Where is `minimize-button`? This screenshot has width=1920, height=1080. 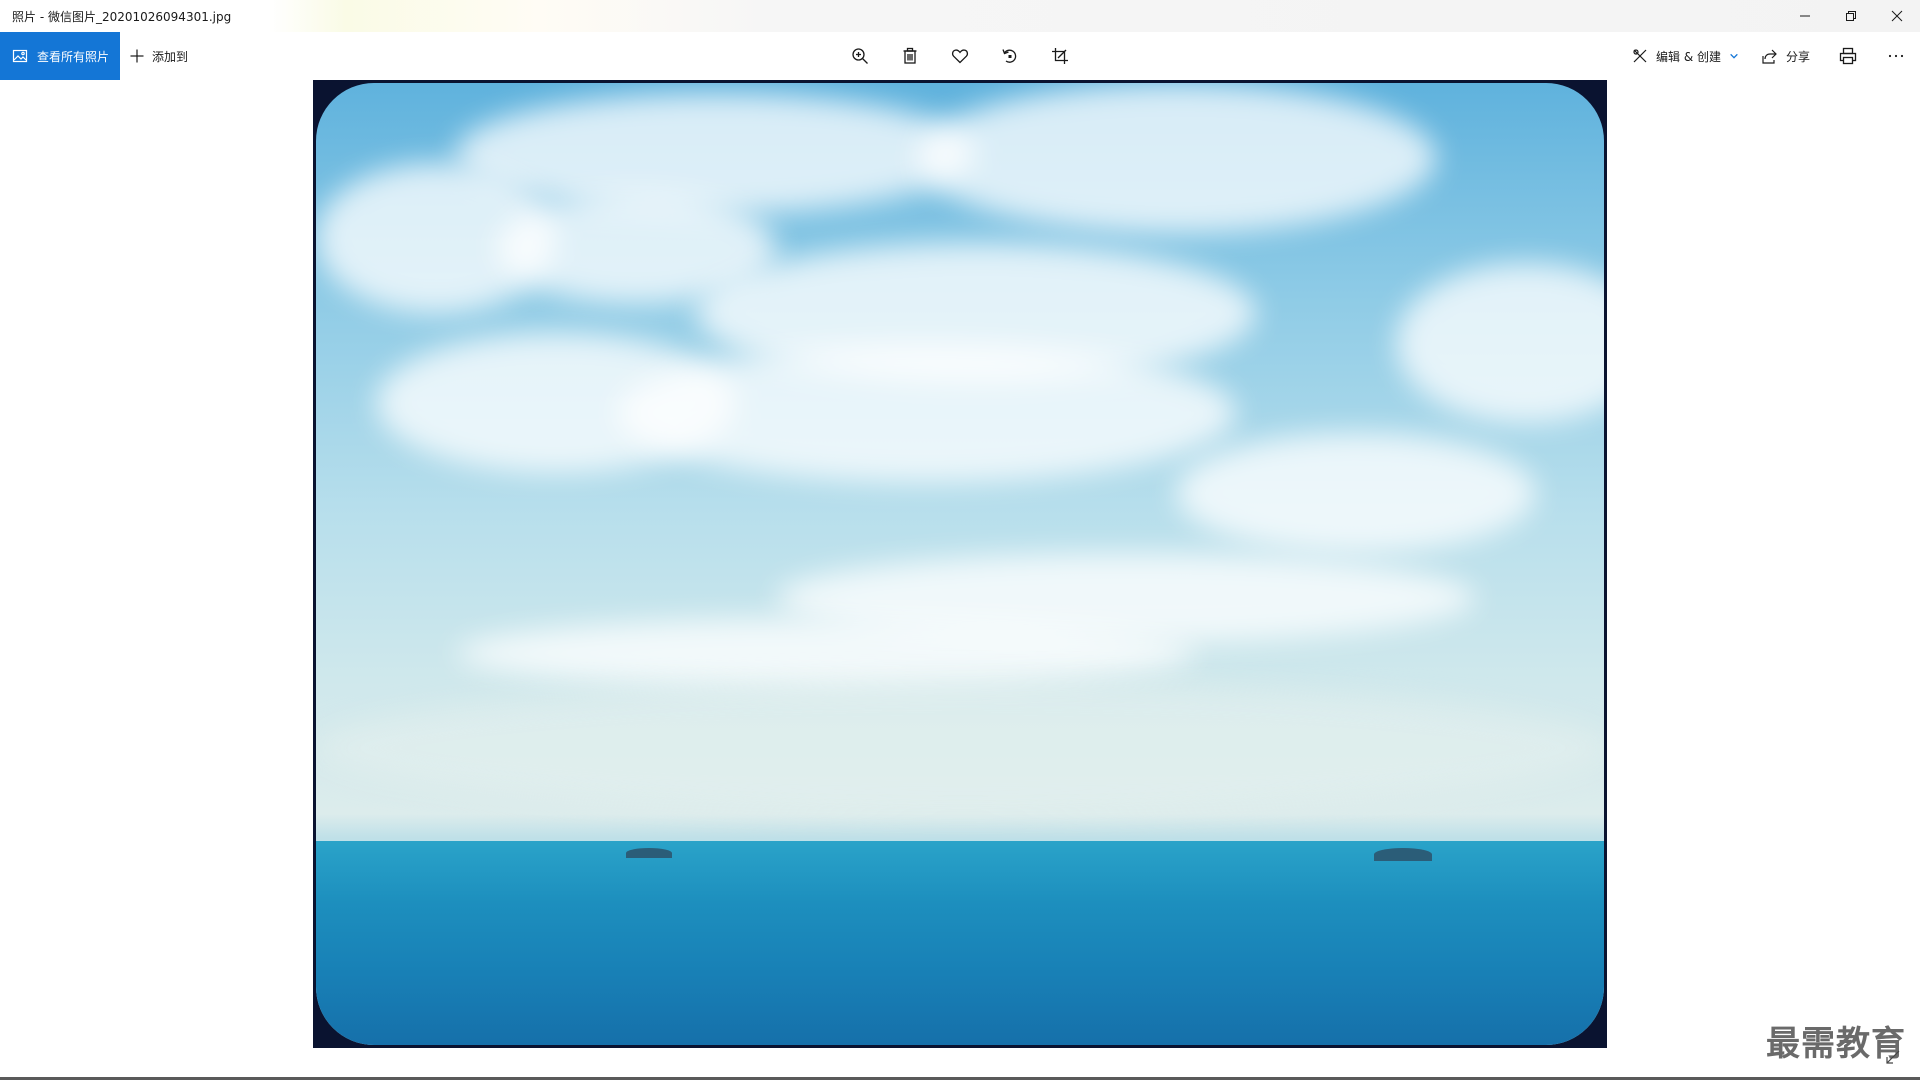
minimize-button is located at coordinates (1805, 16).